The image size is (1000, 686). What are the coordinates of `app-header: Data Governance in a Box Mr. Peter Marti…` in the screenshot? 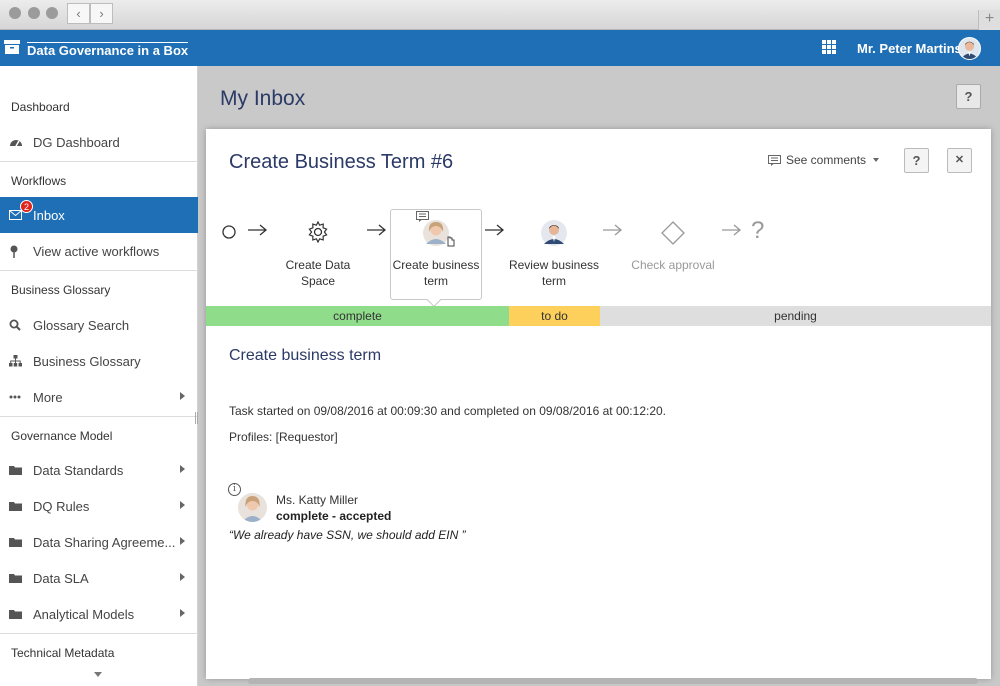 It's located at (500, 48).